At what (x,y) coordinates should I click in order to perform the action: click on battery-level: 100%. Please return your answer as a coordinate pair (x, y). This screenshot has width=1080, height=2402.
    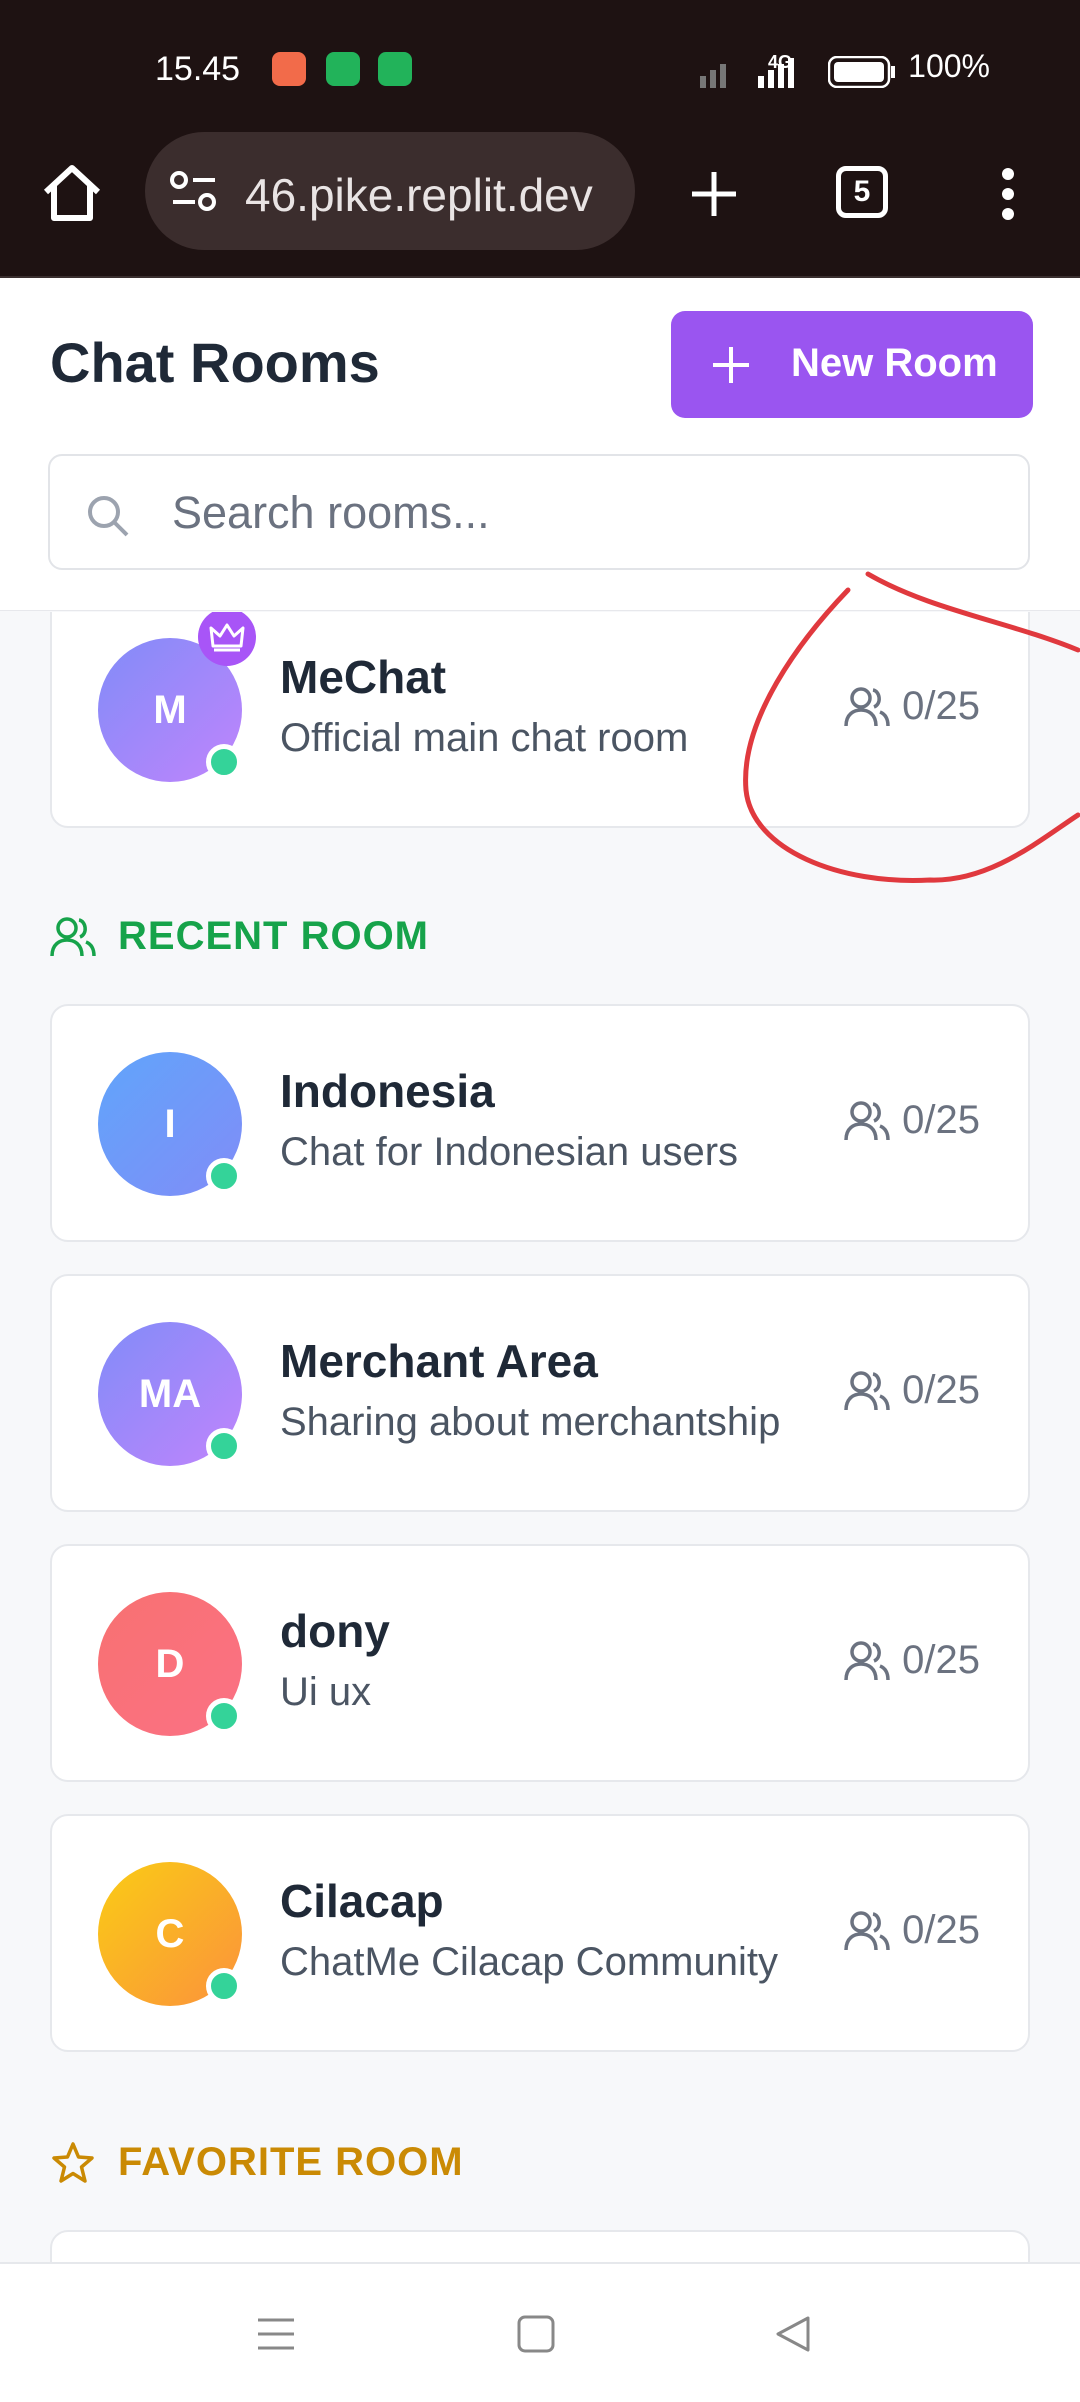
    Looking at the image, I should click on (949, 66).